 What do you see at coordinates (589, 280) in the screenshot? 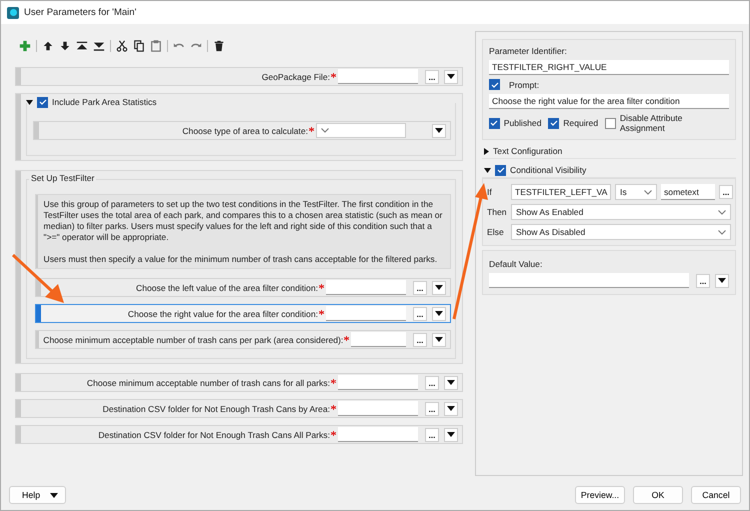
I see `default-value-field` at bounding box center [589, 280].